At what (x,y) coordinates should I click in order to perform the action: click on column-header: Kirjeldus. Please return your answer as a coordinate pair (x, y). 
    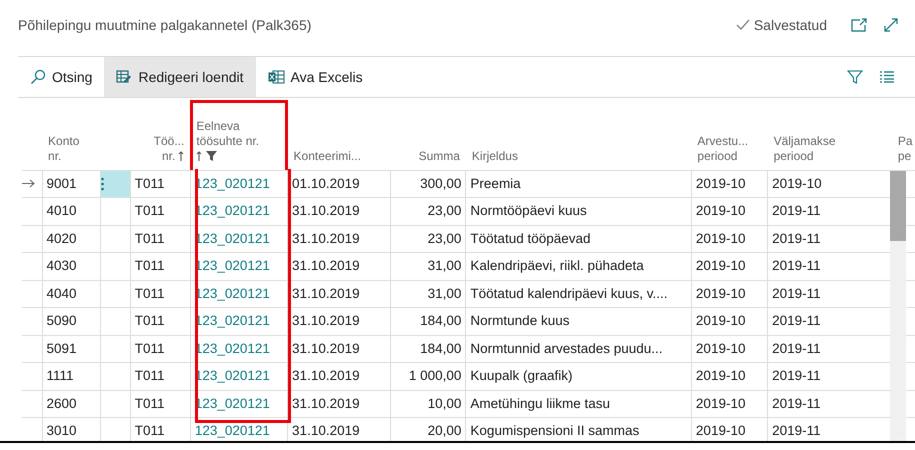
    Looking at the image, I should click on (579, 135).